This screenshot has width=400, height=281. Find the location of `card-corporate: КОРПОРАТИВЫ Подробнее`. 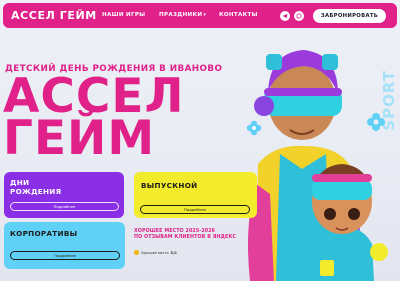

card-corporate: КОРПОРАТИВЫ Подробнее is located at coordinates (64, 245).